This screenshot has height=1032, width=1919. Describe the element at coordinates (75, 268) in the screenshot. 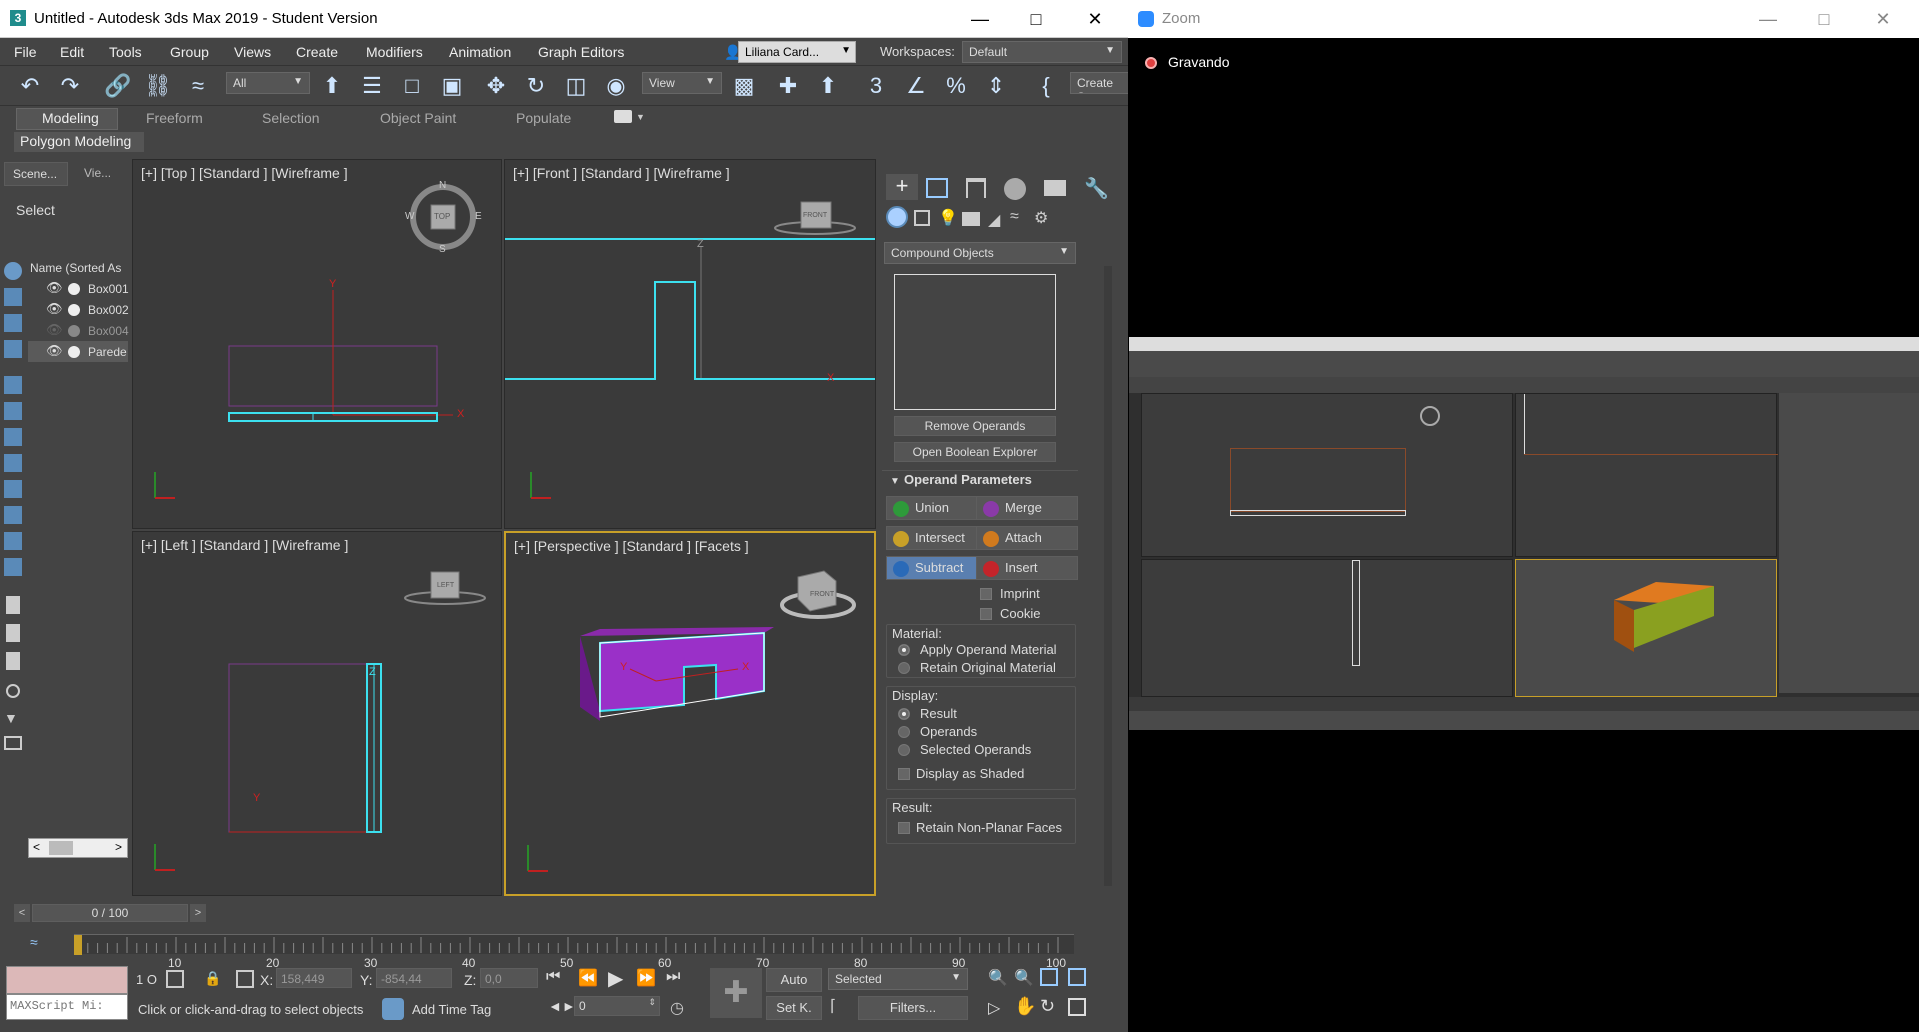

I see `explorer-column-header: Name (Sorted As` at that location.